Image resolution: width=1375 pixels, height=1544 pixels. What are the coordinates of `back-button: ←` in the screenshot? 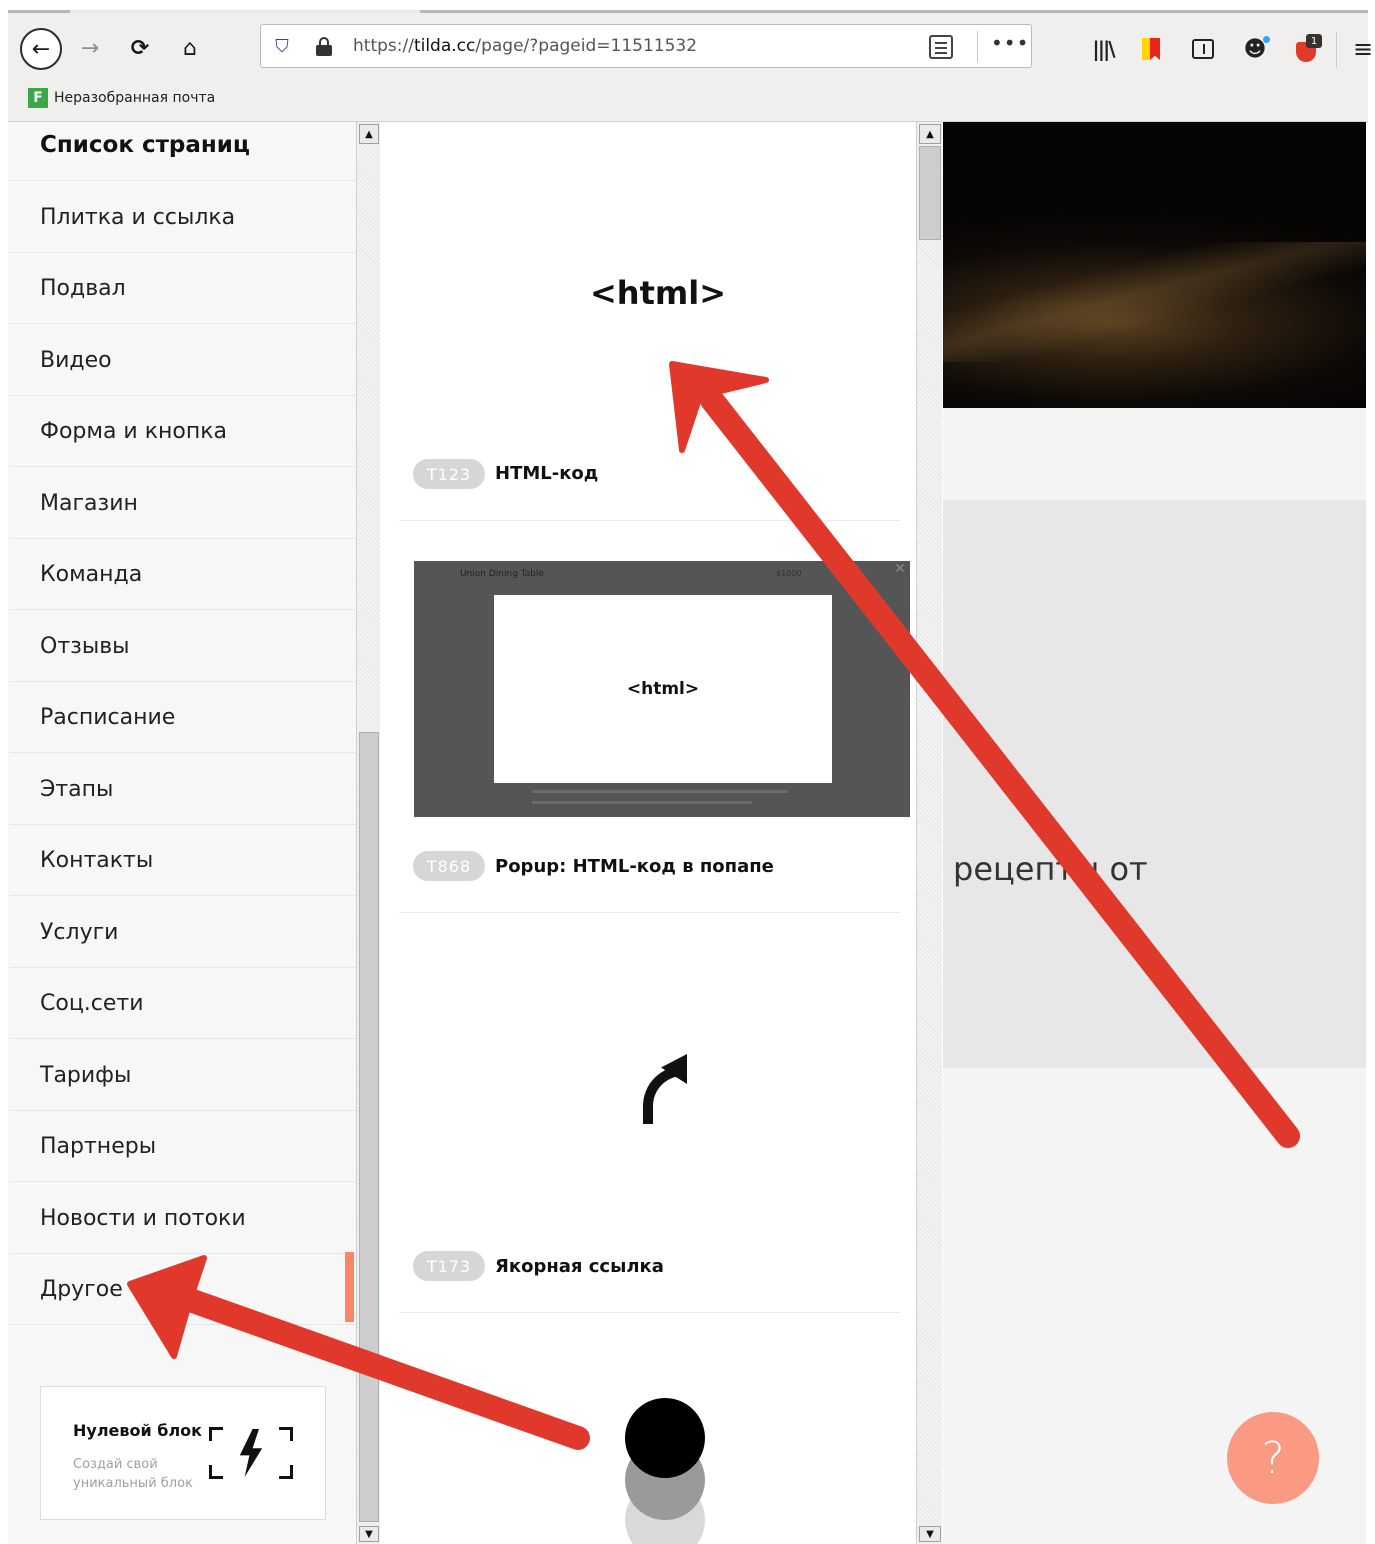 It's located at (41, 49).